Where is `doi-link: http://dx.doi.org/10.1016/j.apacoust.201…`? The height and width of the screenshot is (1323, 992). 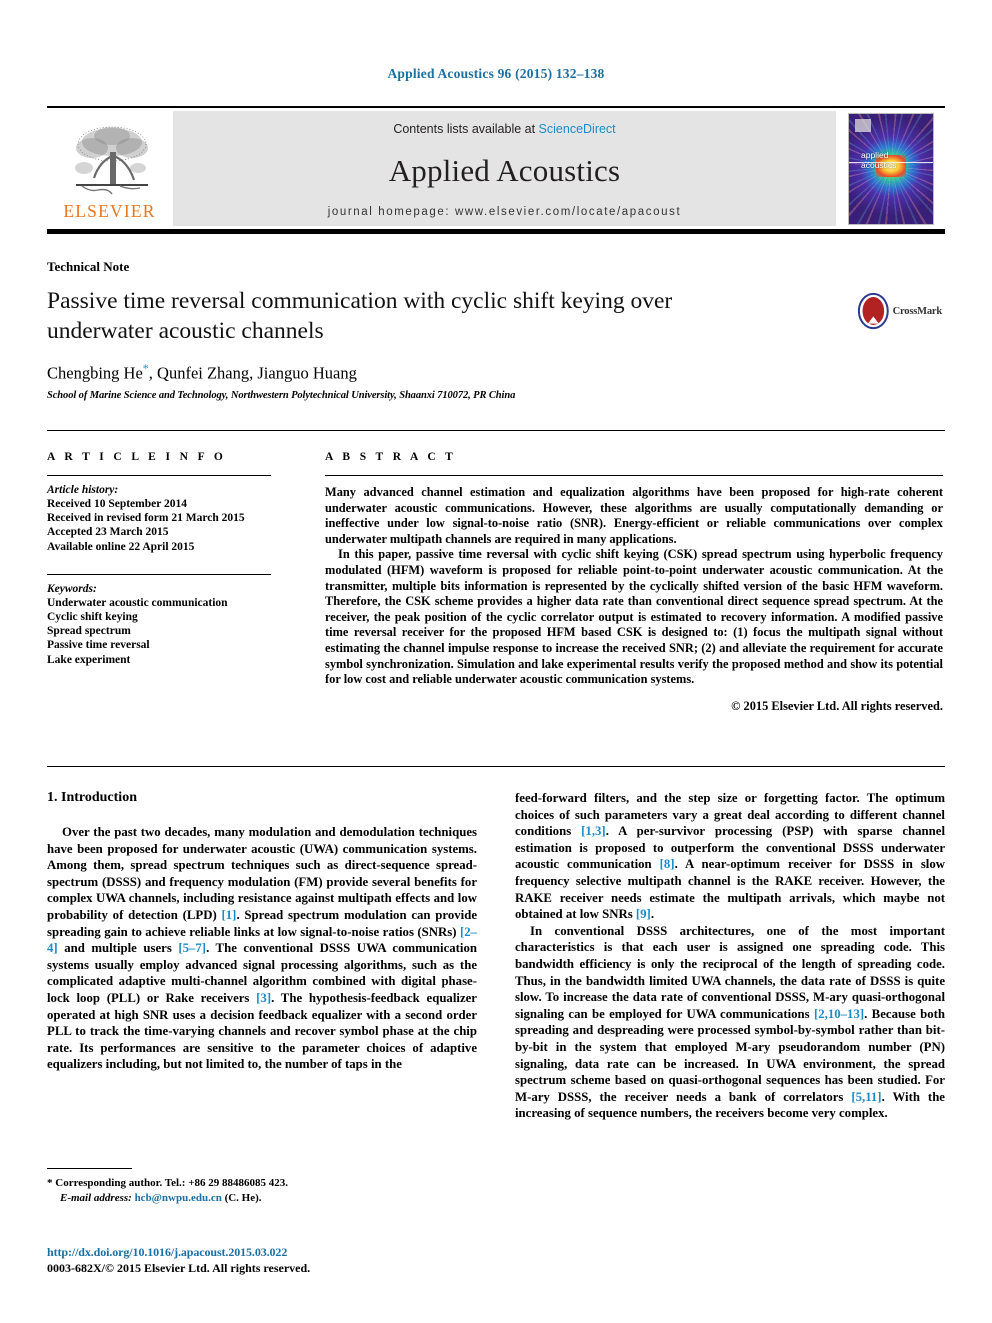
doi-link: http://dx.doi.org/10.1016/j.apacoust.201… is located at coordinates (282, 1252).